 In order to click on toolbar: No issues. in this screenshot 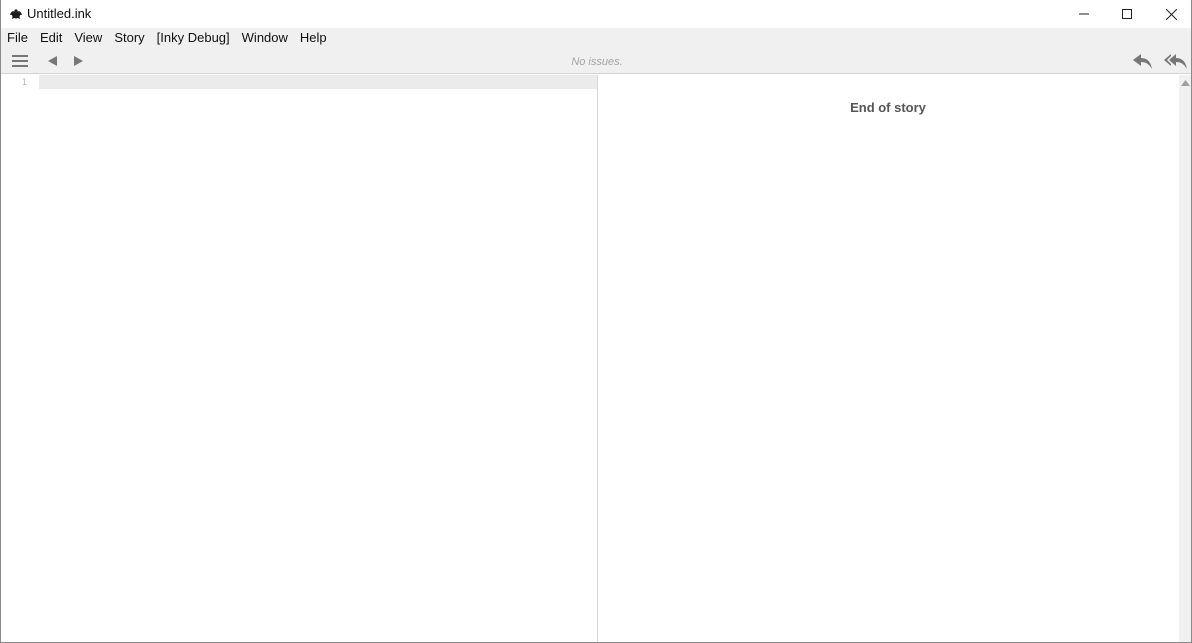, I will do `click(596, 61)`.